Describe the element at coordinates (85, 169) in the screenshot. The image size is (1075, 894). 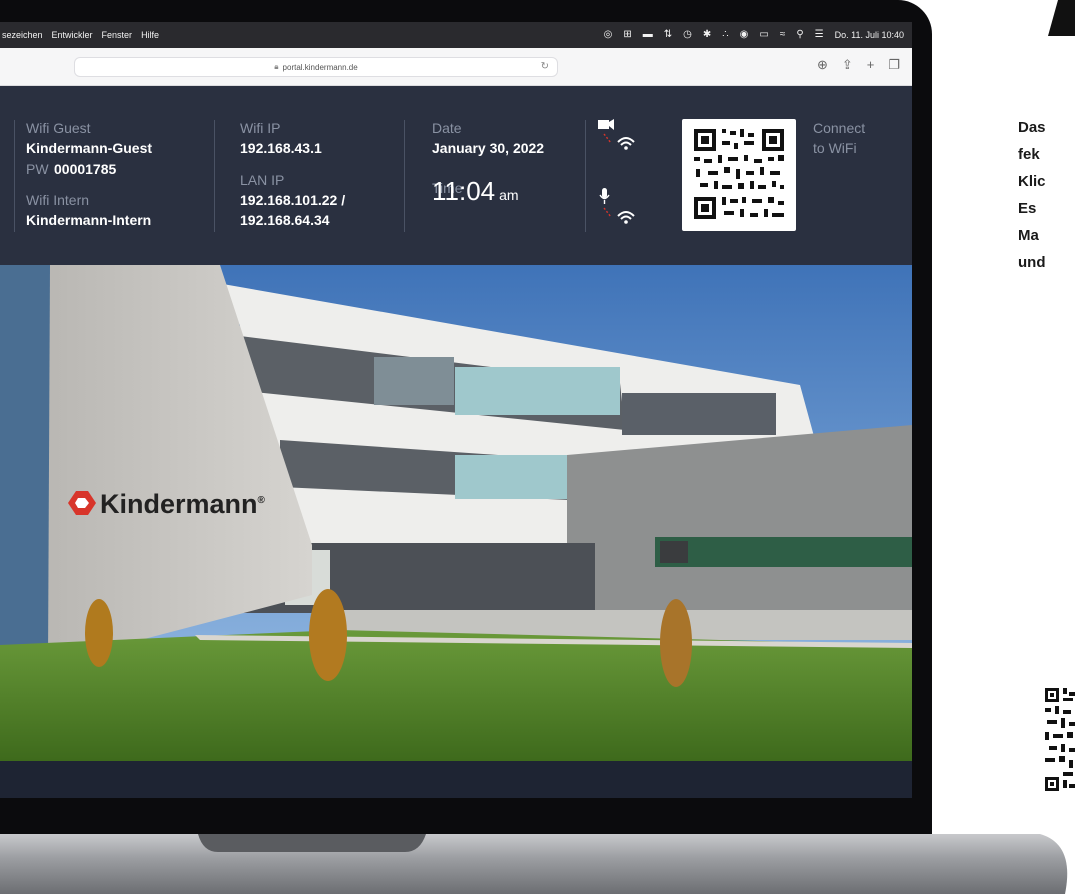
I see `password-value: 00001785` at that location.